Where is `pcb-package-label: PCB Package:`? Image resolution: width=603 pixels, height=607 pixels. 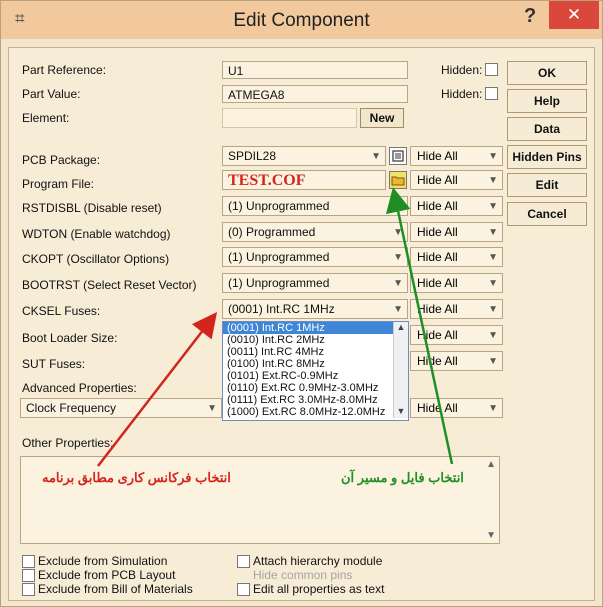 pcb-package-label: PCB Package: is located at coordinates (61, 160).